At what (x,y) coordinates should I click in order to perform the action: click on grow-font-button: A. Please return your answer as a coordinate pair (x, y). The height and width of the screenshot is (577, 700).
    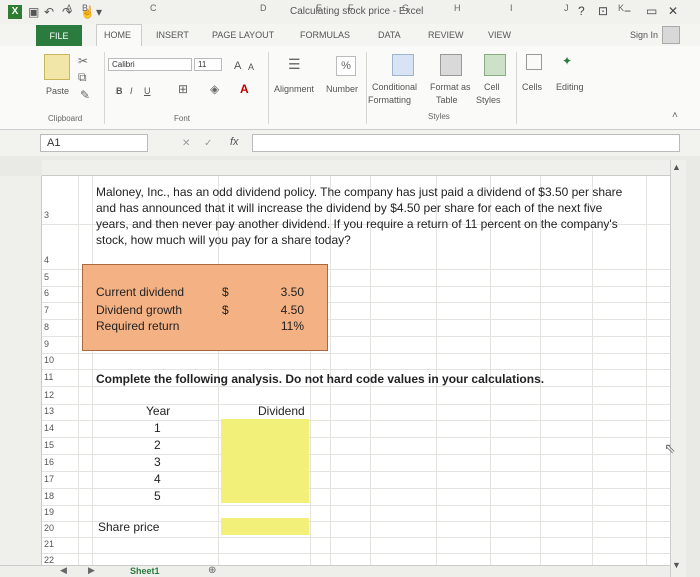
    Looking at the image, I should click on (237, 66).